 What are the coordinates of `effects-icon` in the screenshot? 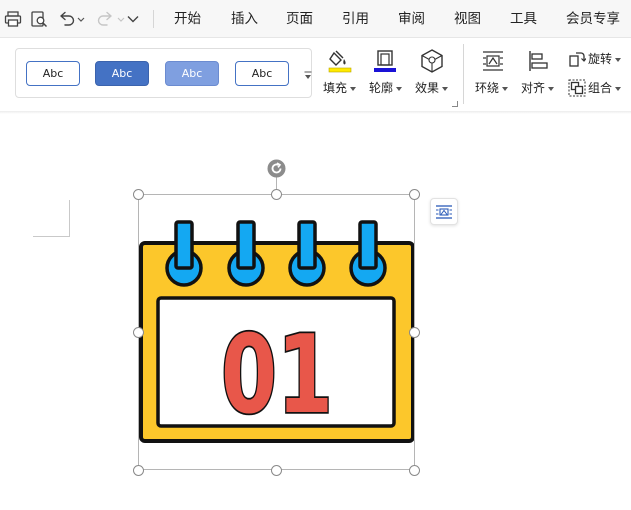 It's located at (432, 63).